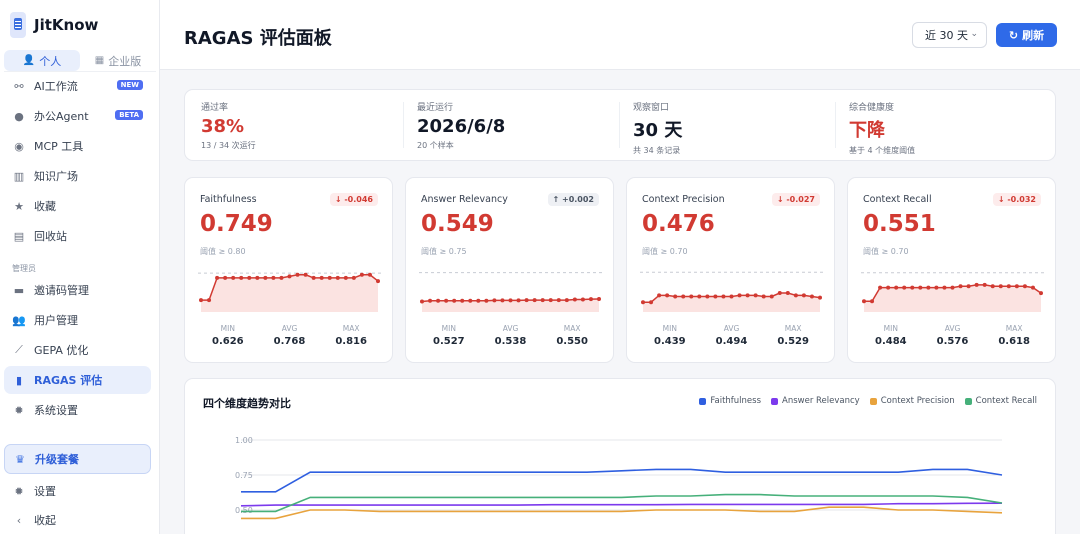  I want to click on legend-swatch, so click(968, 401).